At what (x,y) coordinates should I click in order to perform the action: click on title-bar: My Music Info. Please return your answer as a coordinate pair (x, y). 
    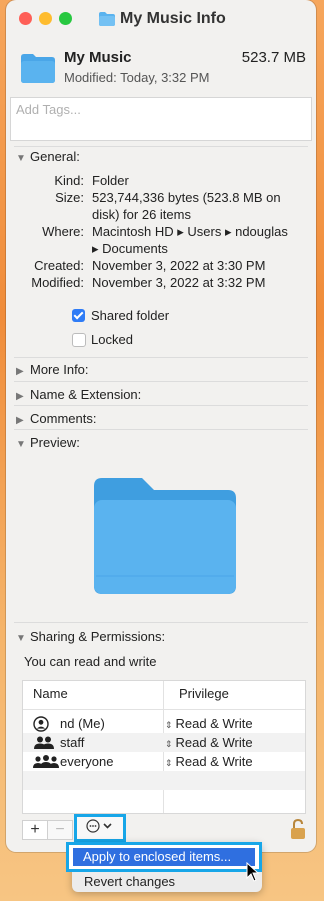
    Looking at the image, I should click on (161, 20).